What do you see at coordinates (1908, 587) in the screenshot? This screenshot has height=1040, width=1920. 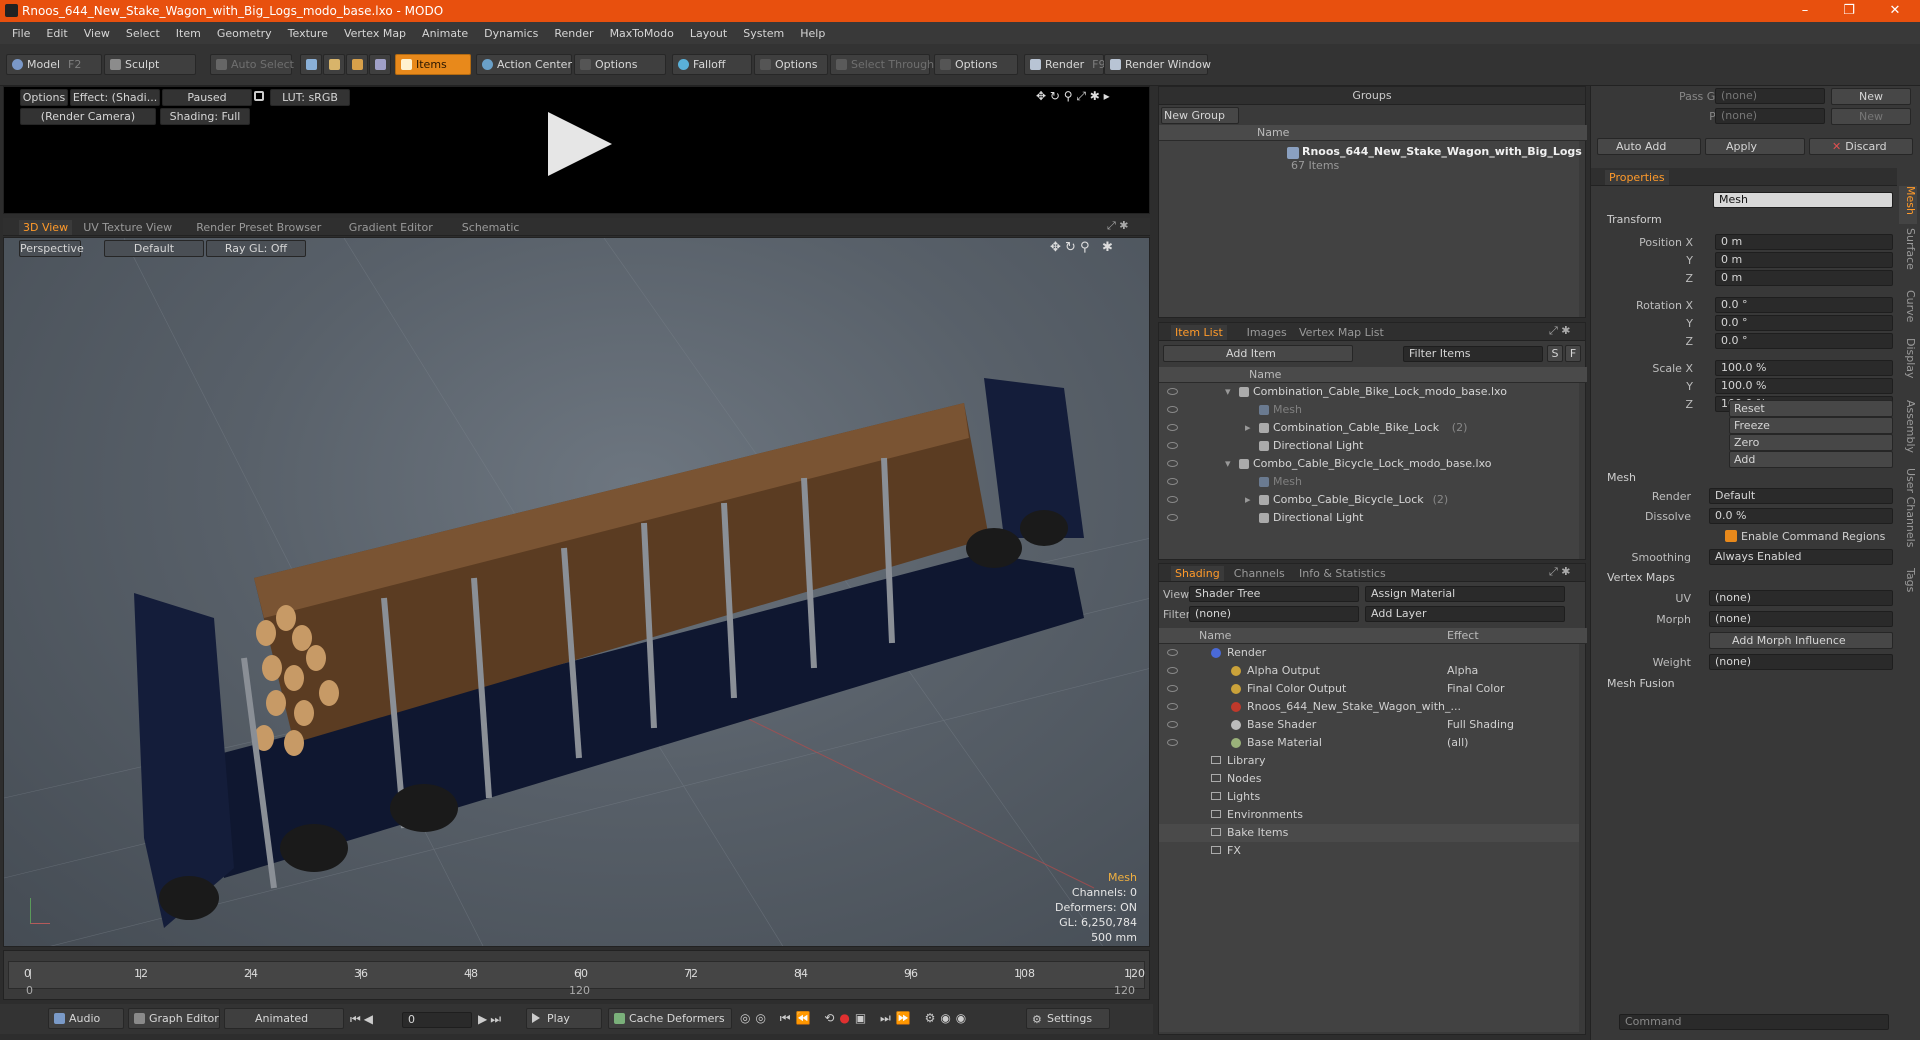 I see `side-tab-tags: Tags` at bounding box center [1908, 587].